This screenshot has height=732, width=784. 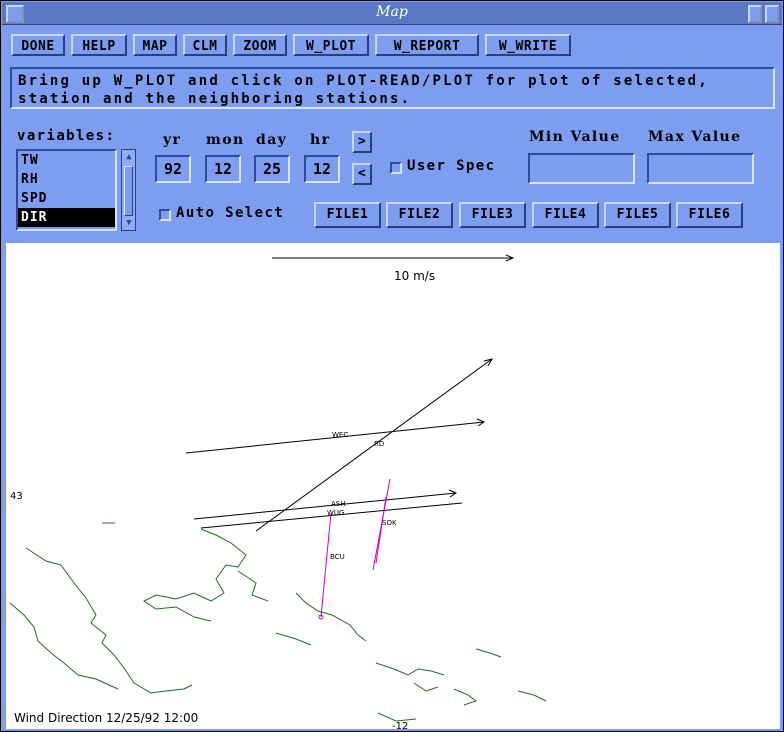 I want to click on title-bar: Map, so click(x=392, y=13).